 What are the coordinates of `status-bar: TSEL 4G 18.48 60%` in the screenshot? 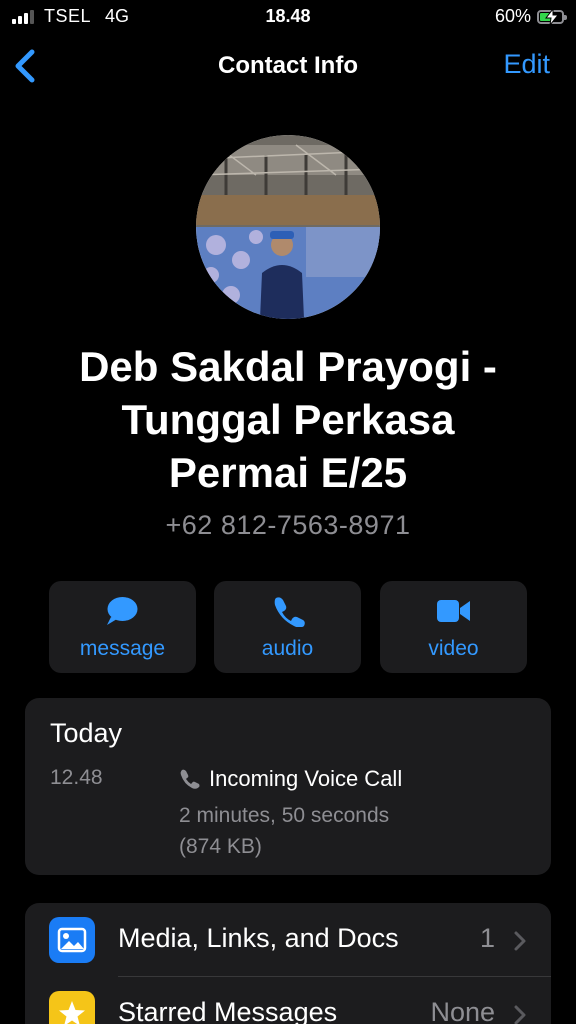 It's located at (288, 17).